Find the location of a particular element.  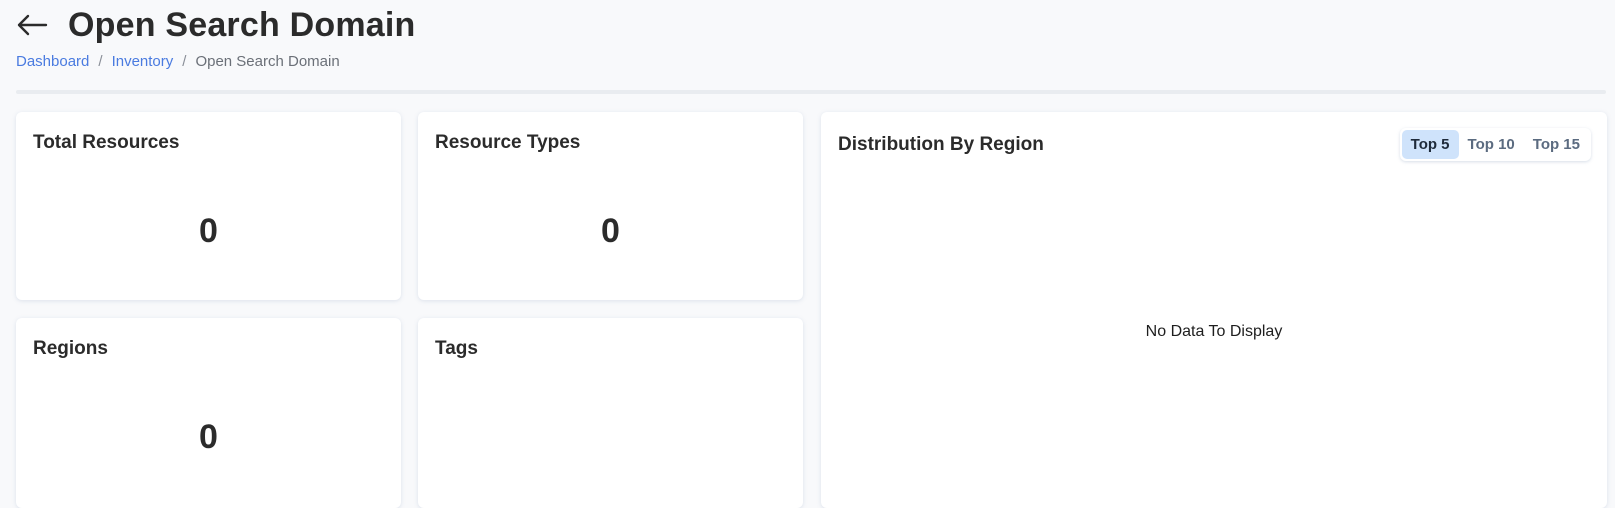

regions-card: Regions 0 is located at coordinates (208, 413).